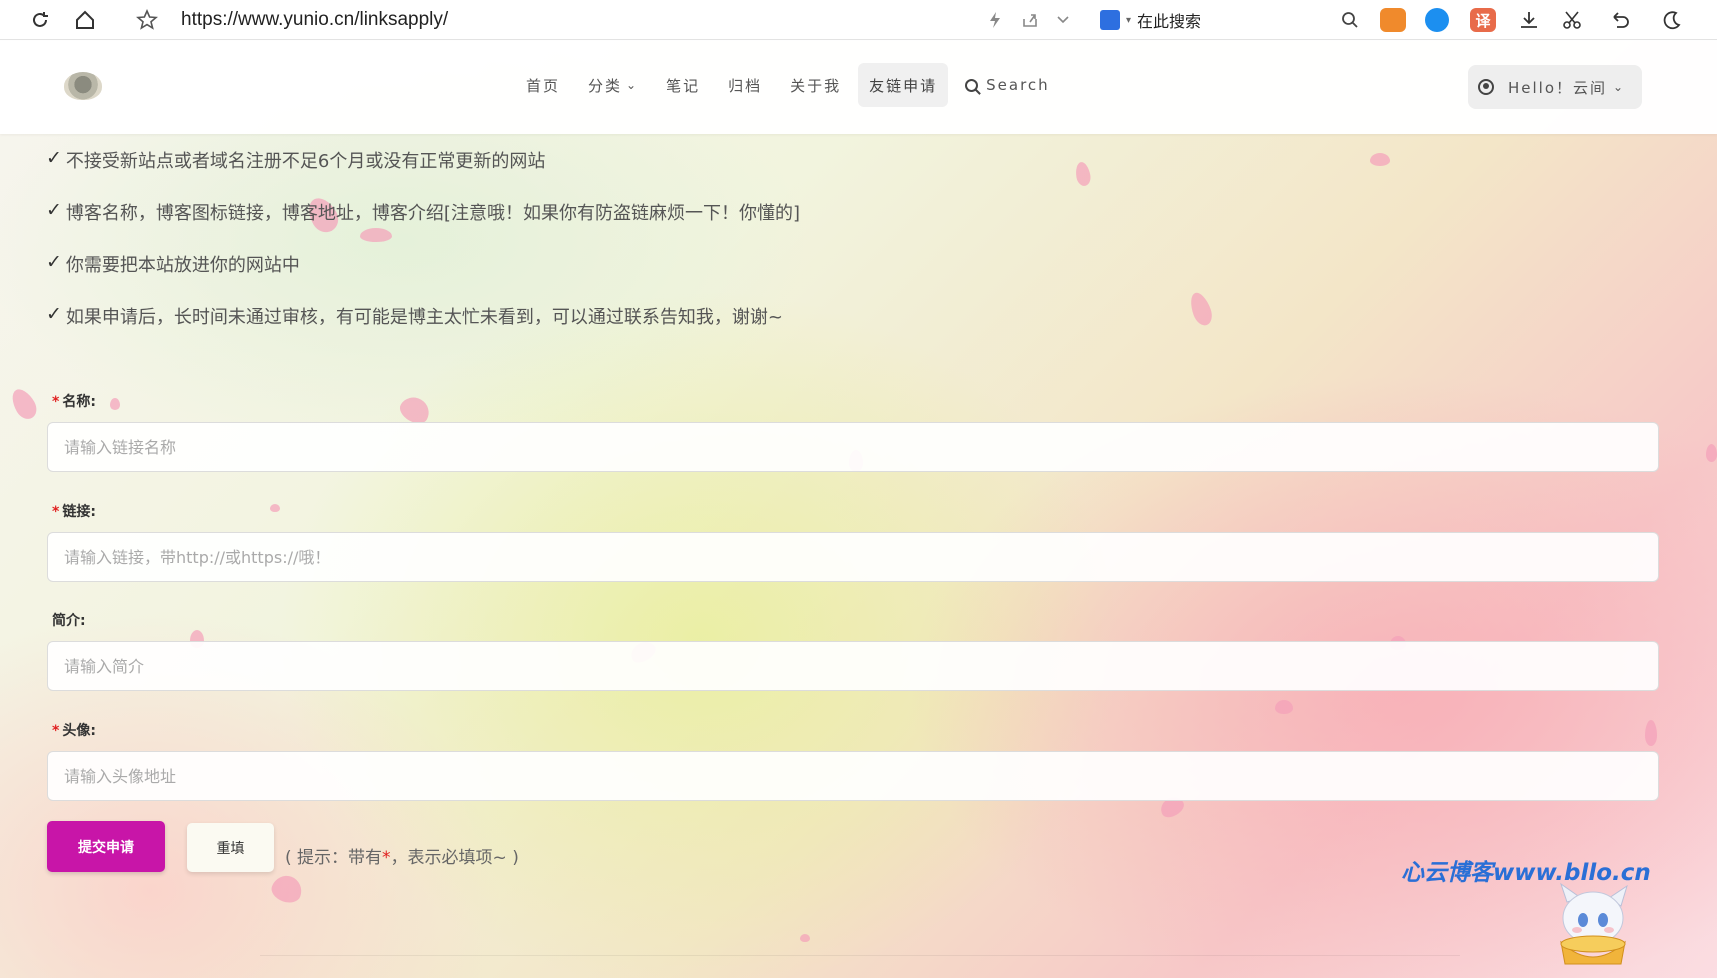 The width and height of the screenshot is (1717, 978). What do you see at coordinates (386, 858) in the screenshot?
I see `hint-required-mark: *` at bounding box center [386, 858].